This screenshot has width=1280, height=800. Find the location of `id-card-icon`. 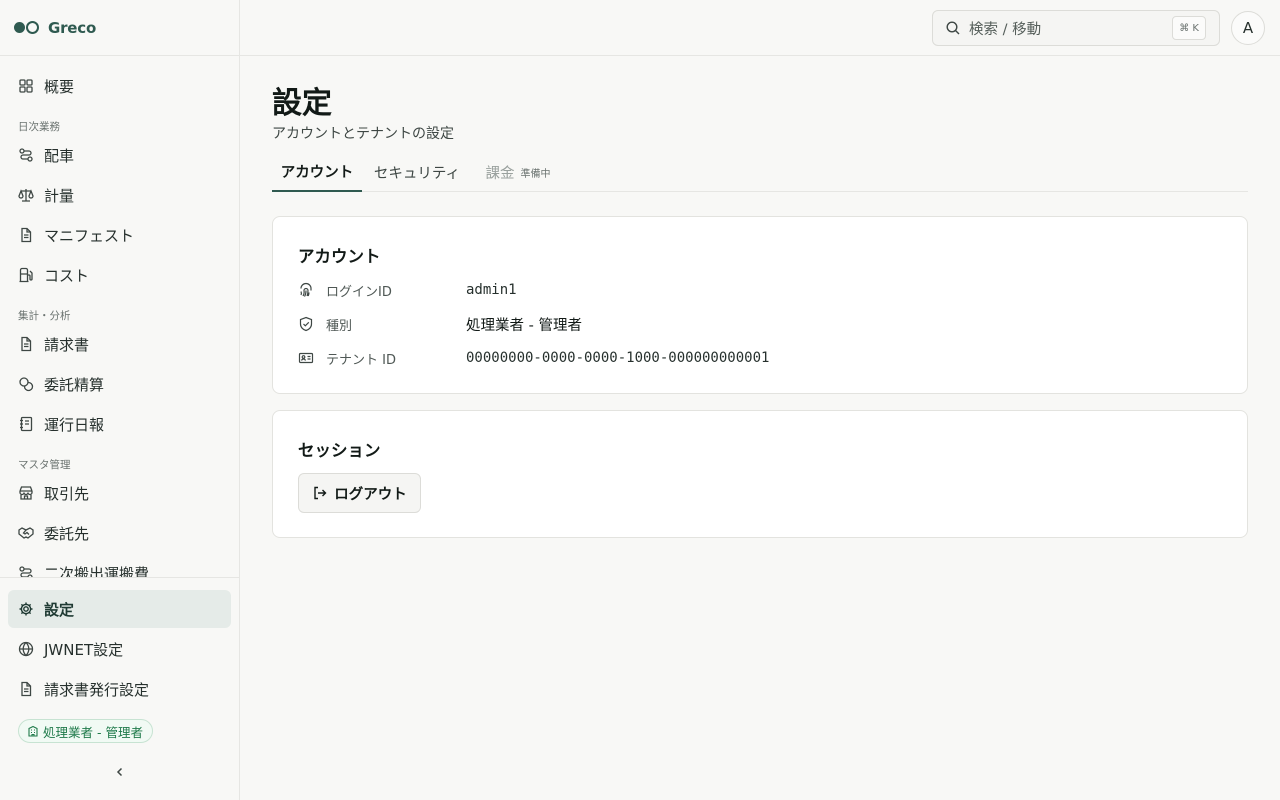

id-card-icon is located at coordinates (306, 358).